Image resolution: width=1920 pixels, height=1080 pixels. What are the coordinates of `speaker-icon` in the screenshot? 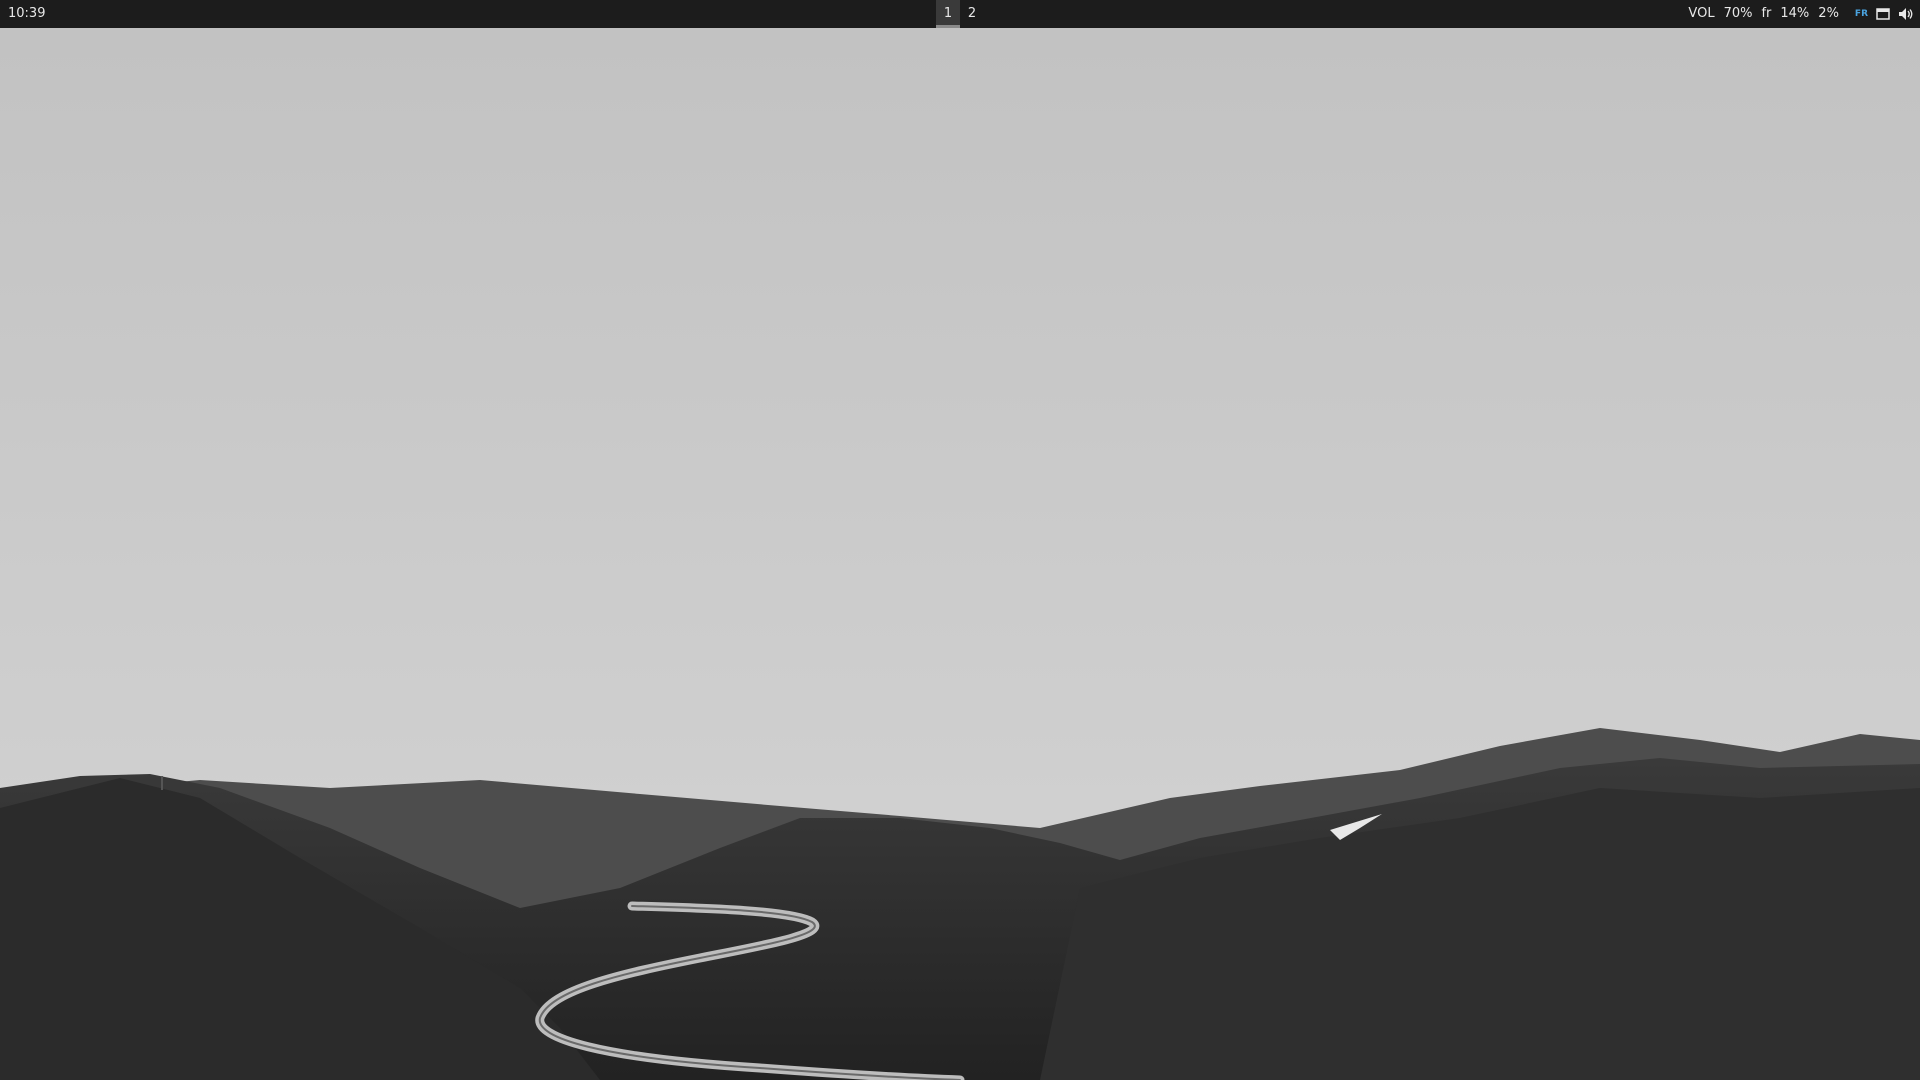 It's located at (1906, 14).